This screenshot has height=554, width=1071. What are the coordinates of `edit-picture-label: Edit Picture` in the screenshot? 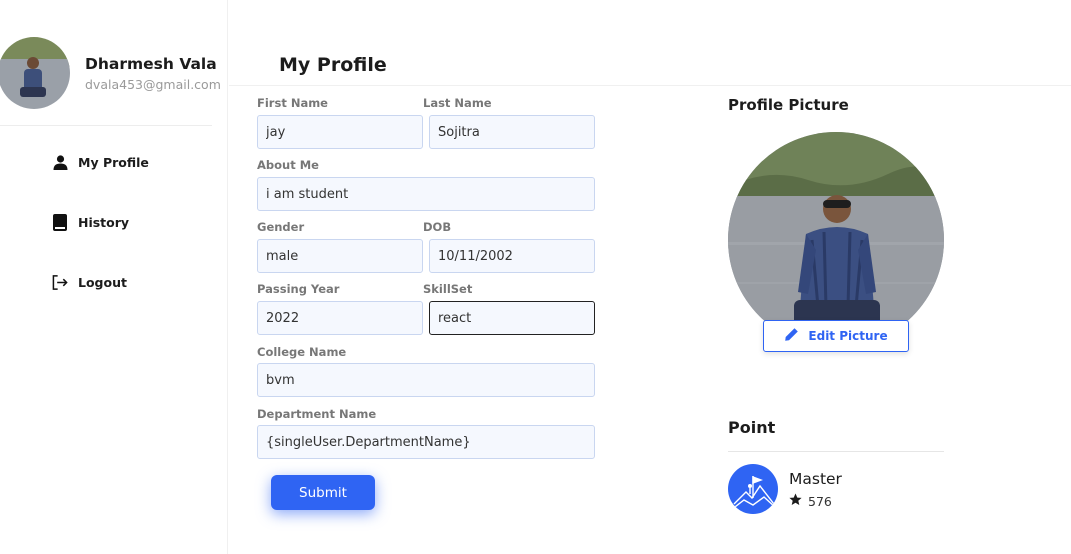 It's located at (848, 336).